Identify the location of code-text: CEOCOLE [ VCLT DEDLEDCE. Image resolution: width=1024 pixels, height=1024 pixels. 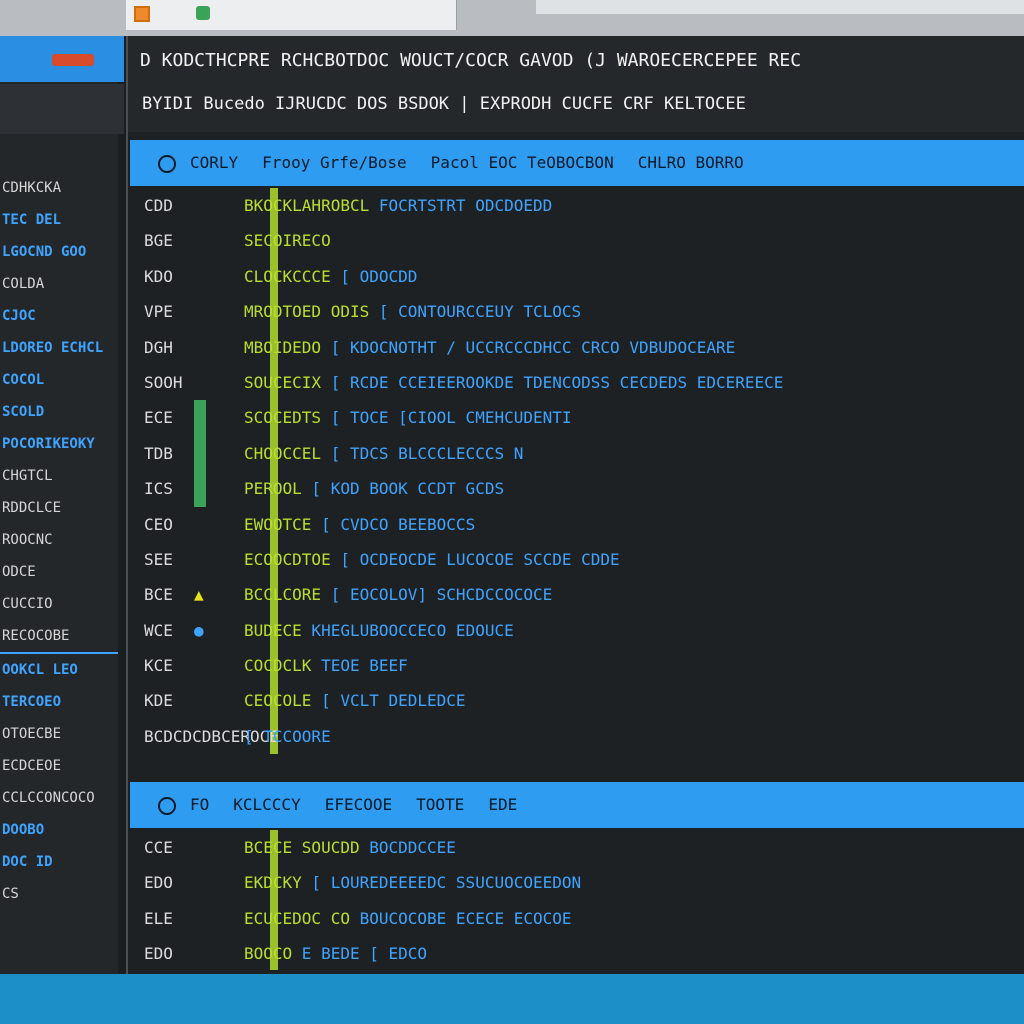
(355, 700).